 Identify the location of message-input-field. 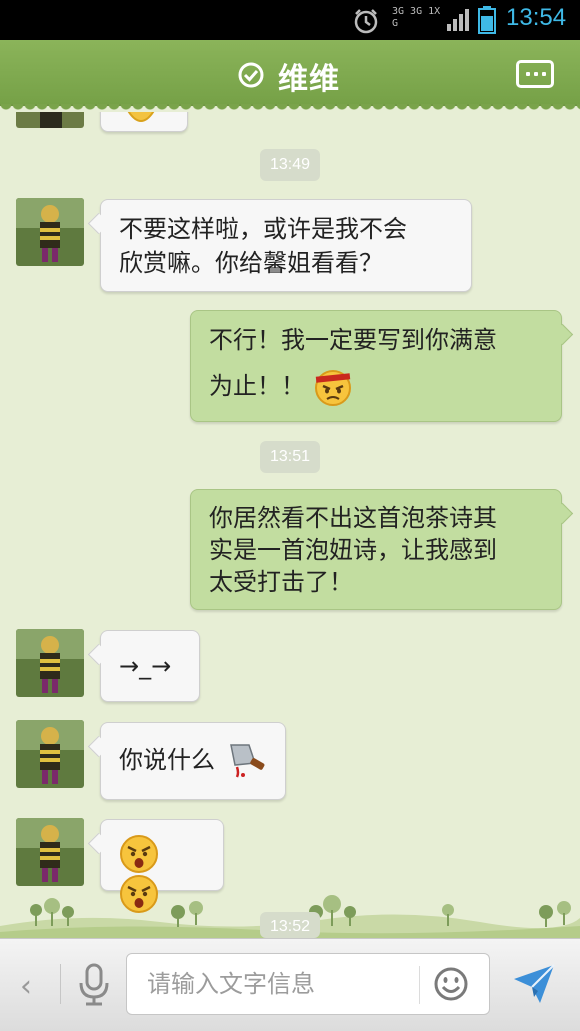
(308, 984).